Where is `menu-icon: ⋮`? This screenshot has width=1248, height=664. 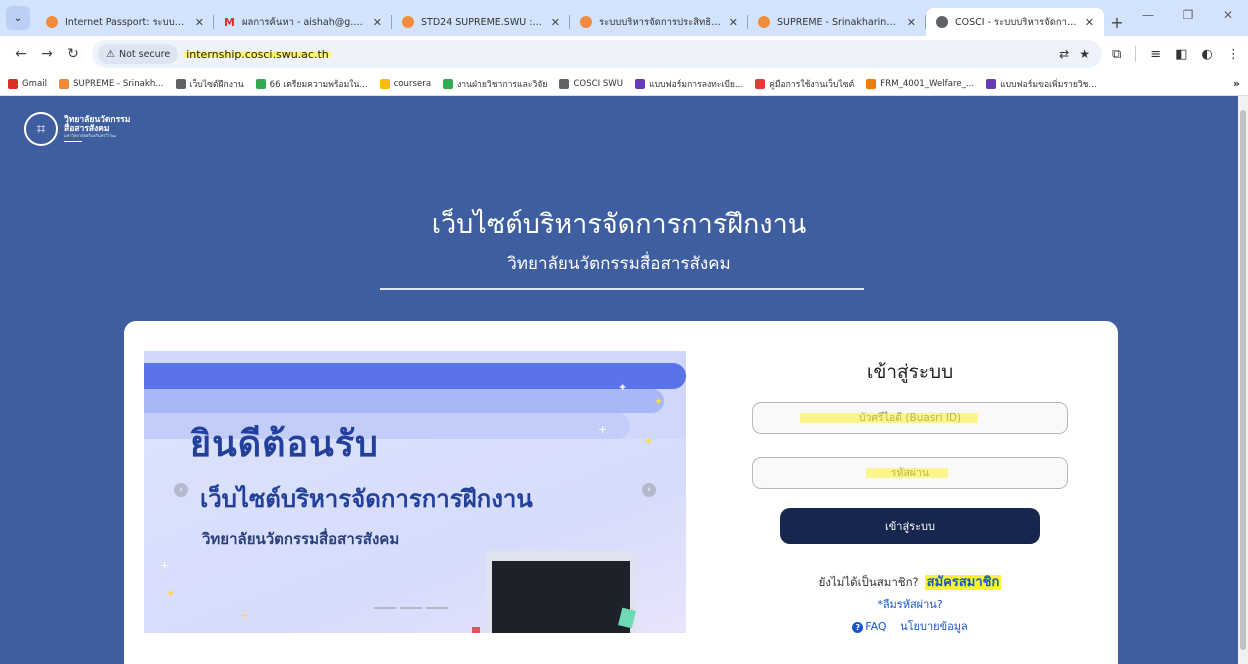 menu-icon: ⋮ is located at coordinates (1233, 54).